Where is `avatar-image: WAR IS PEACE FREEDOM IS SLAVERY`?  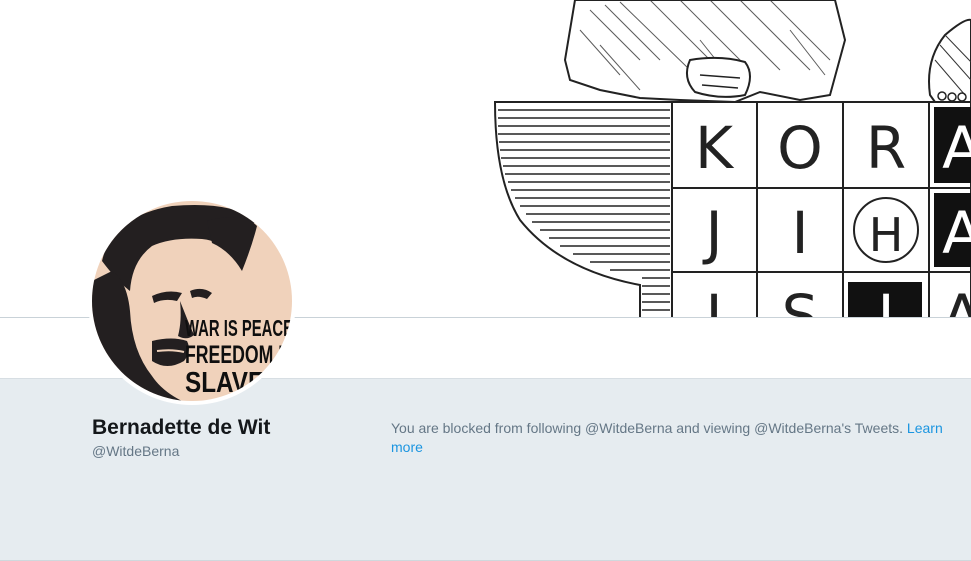
avatar-image: WAR IS PEACE FREEDOM IS SLAVERY is located at coordinates (192, 301).